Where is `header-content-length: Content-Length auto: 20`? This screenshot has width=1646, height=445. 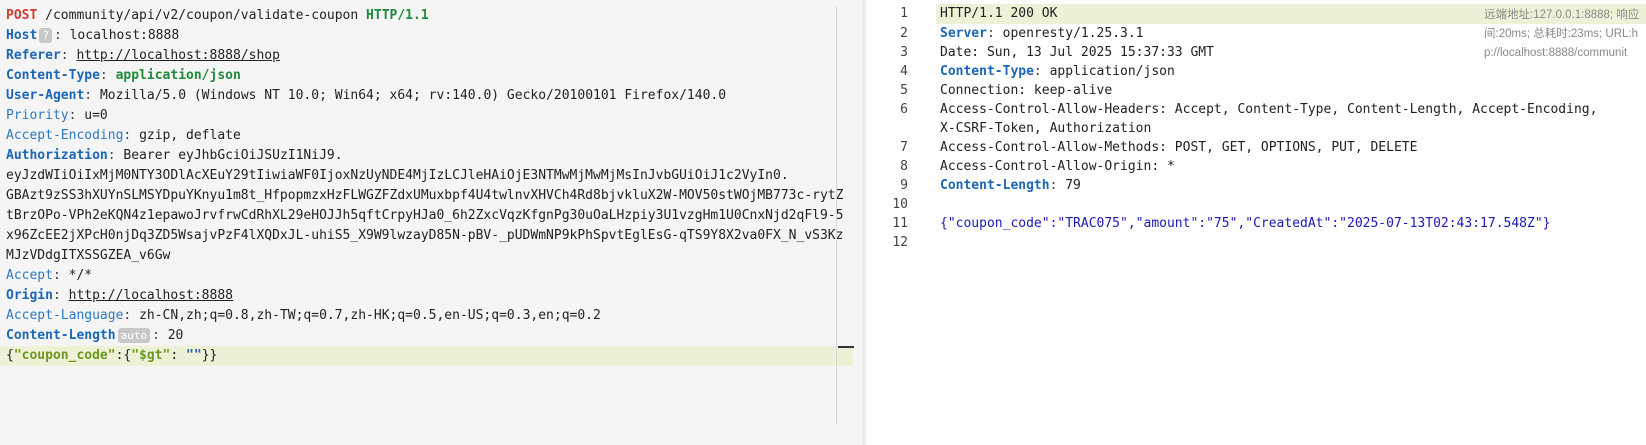 header-content-length: Content-Length auto: 20 is located at coordinates (95, 335).